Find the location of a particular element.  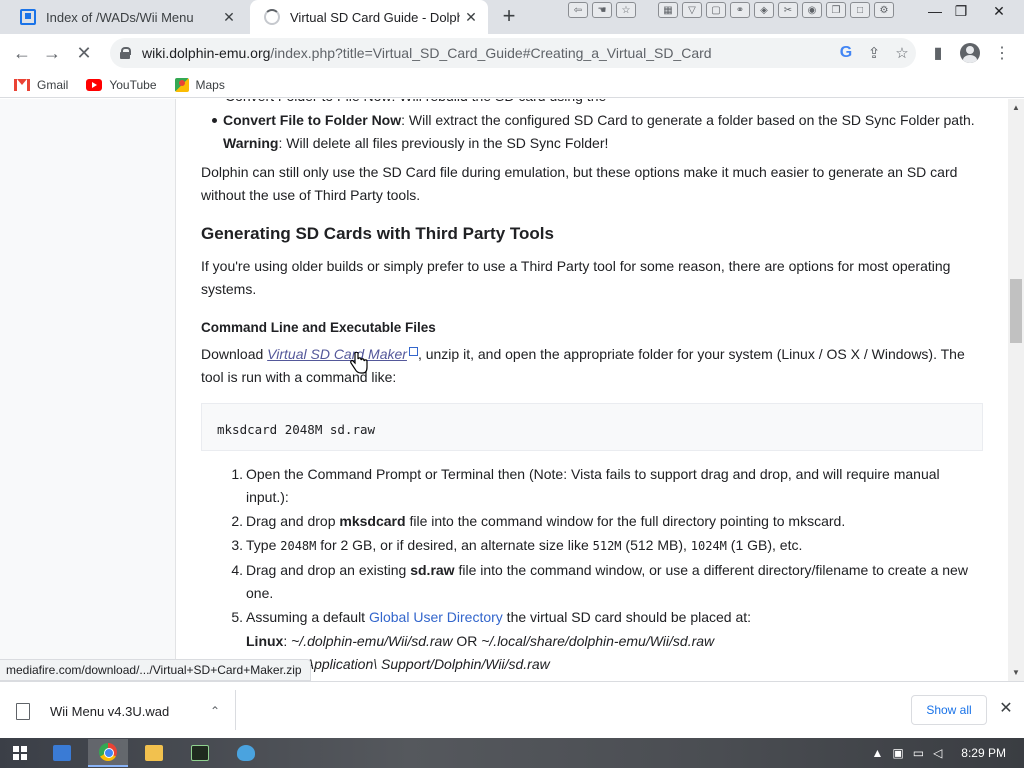

chrome-icon is located at coordinates (108, 752).